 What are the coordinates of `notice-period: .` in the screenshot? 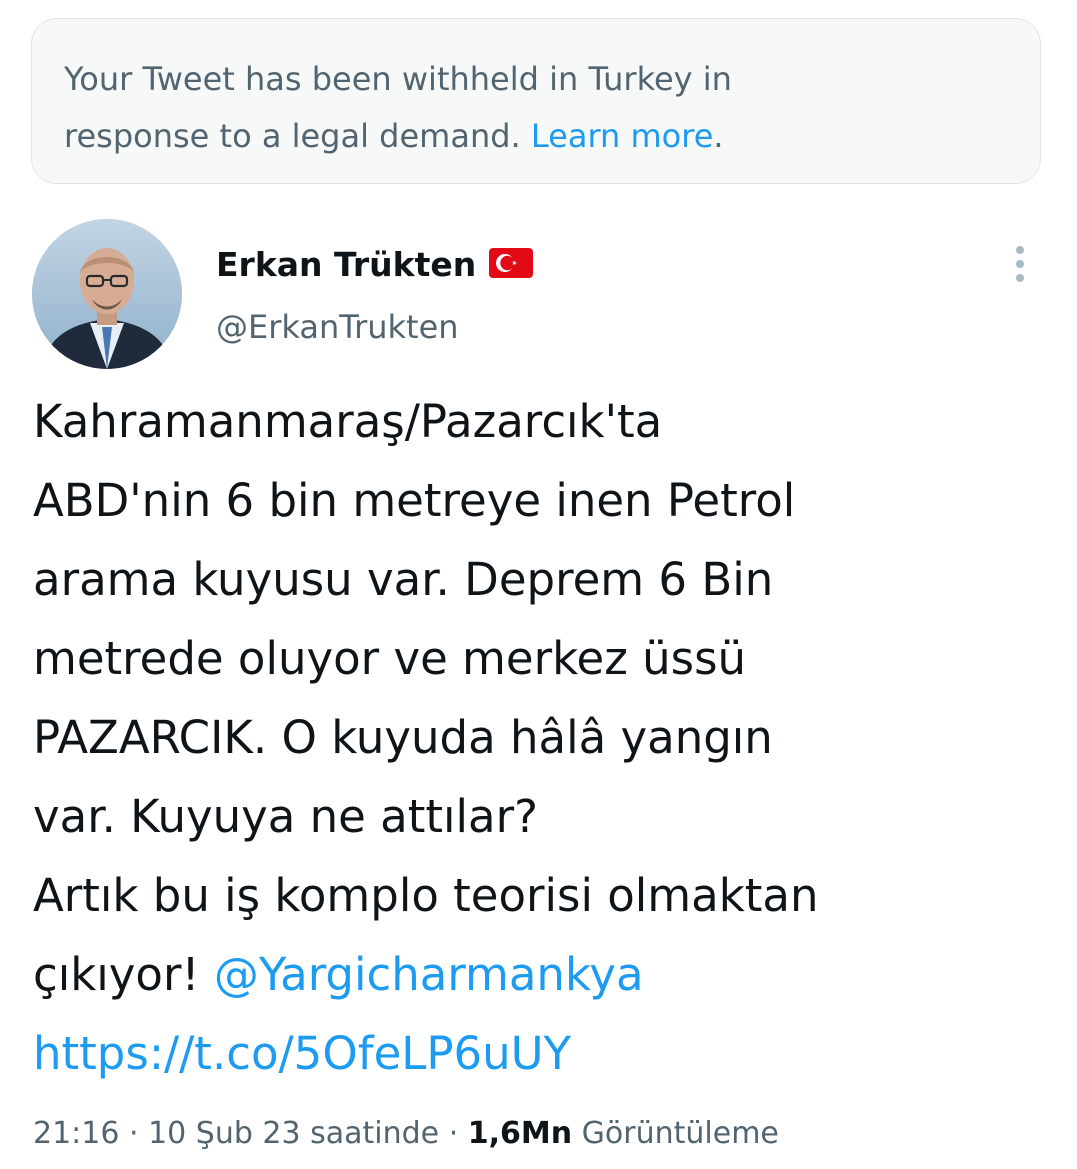 It's located at (718, 136).